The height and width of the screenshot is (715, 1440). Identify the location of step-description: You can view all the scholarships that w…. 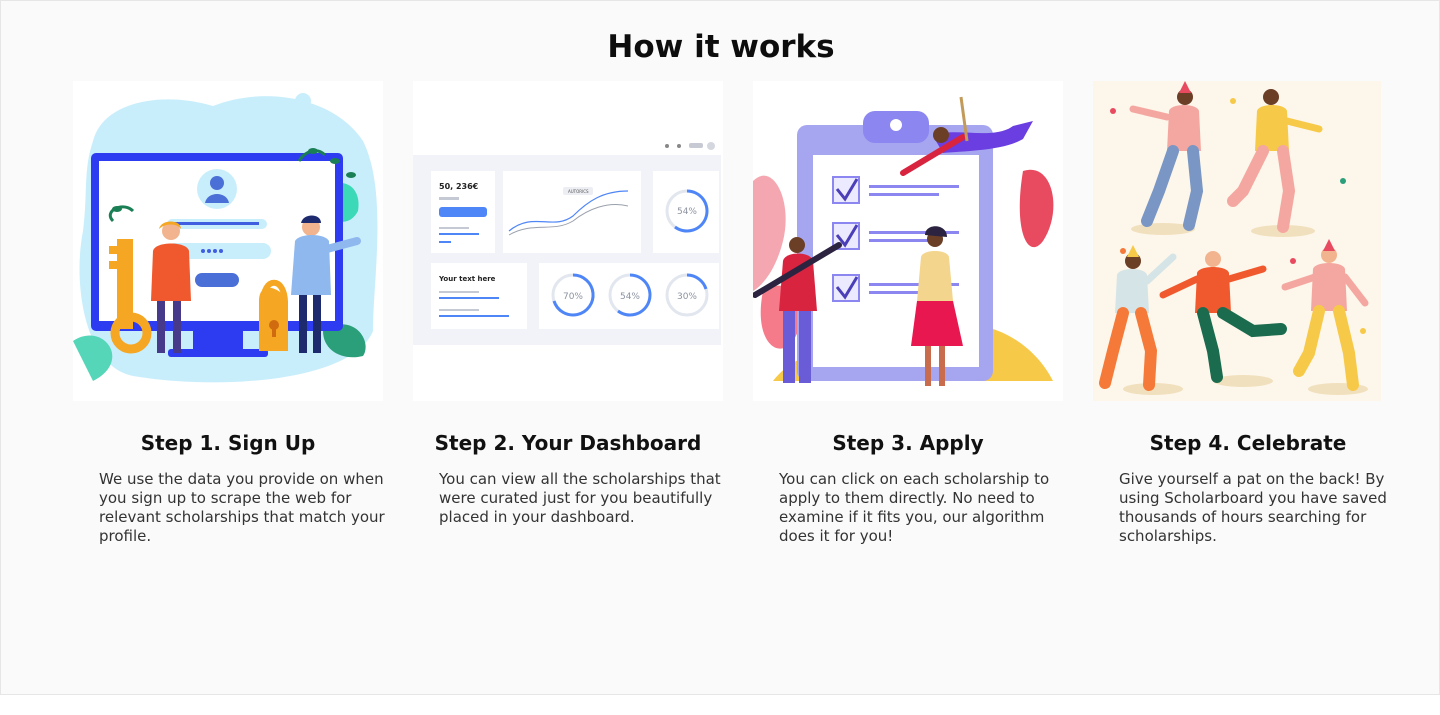
(580, 498).